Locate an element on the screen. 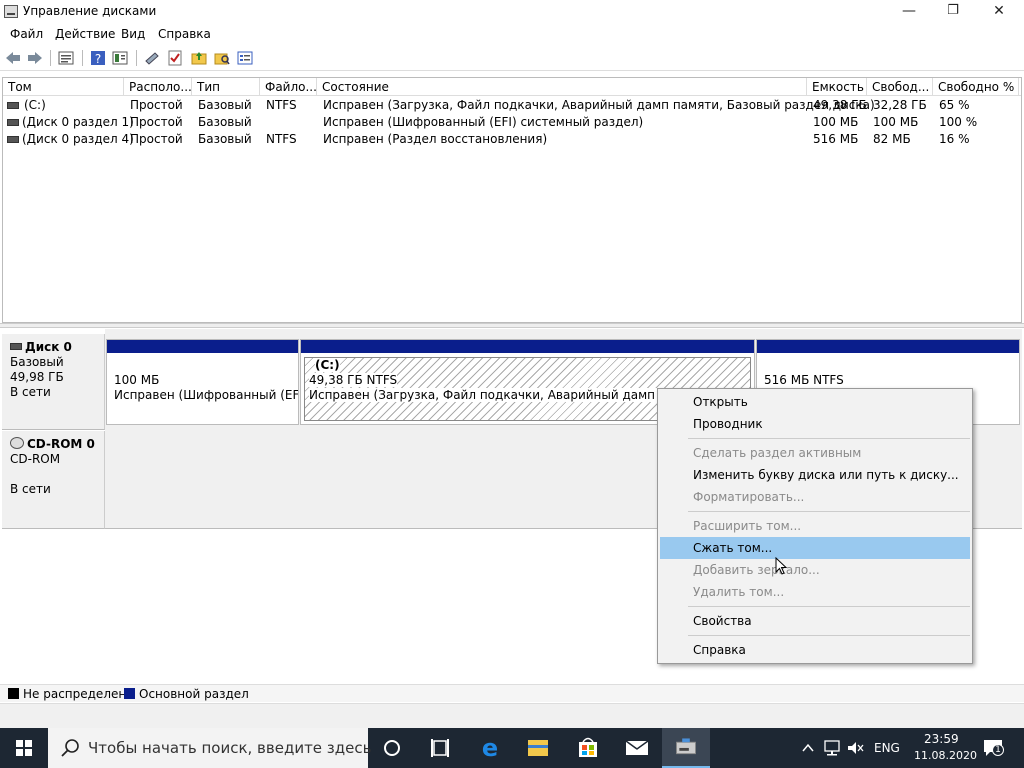 Image resolution: width=1024 pixels, height=768 pixels. show-hidden-icons-chevron-up-icon is located at coordinates (808, 748).